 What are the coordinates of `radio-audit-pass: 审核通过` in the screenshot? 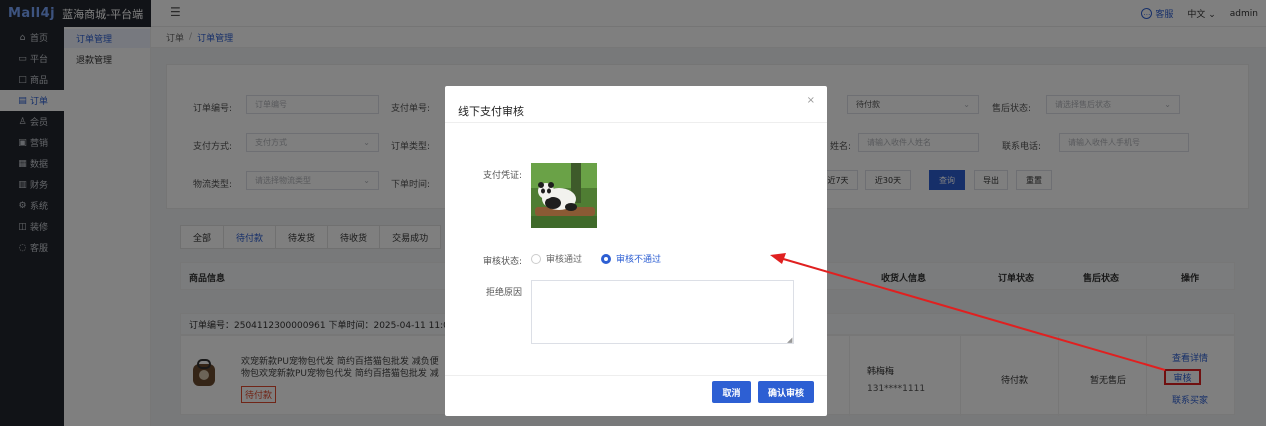 It's located at (556, 258).